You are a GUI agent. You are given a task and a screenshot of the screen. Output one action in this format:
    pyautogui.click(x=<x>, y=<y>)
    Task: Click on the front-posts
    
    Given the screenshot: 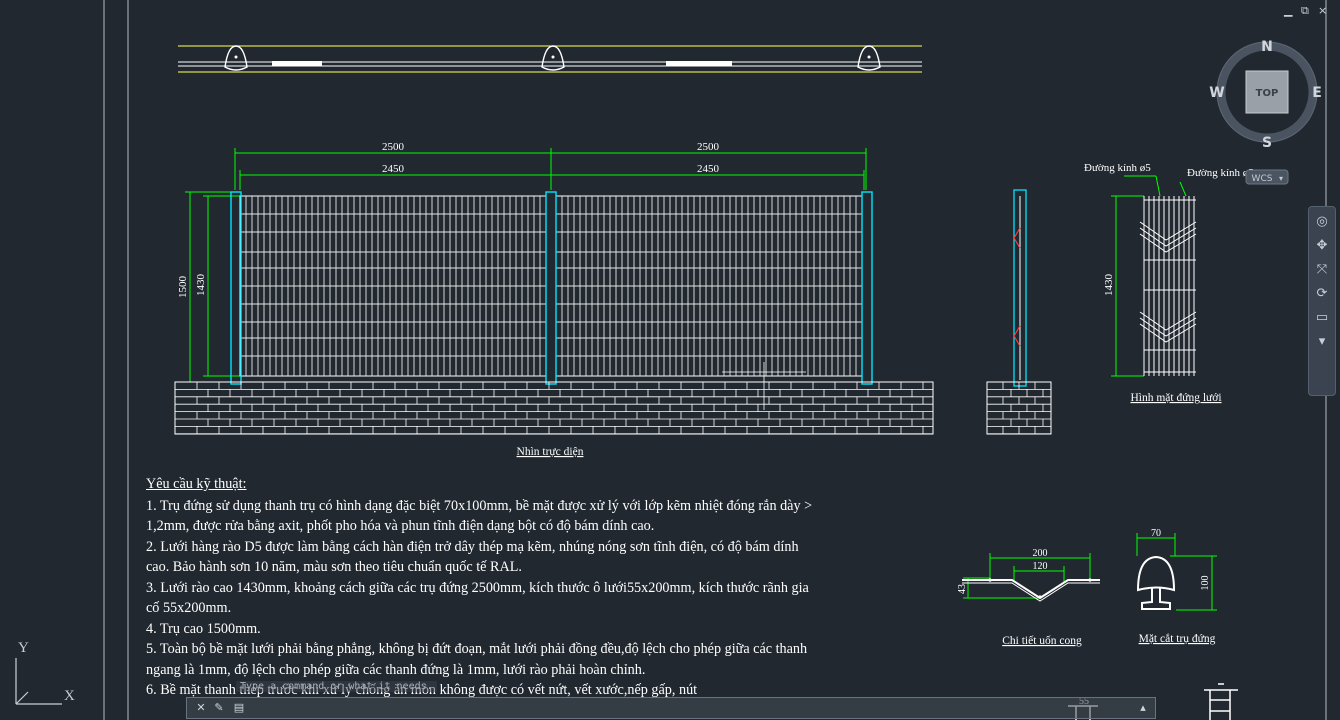 What is the action you would take?
    pyautogui.click(x=551, y=288)
    